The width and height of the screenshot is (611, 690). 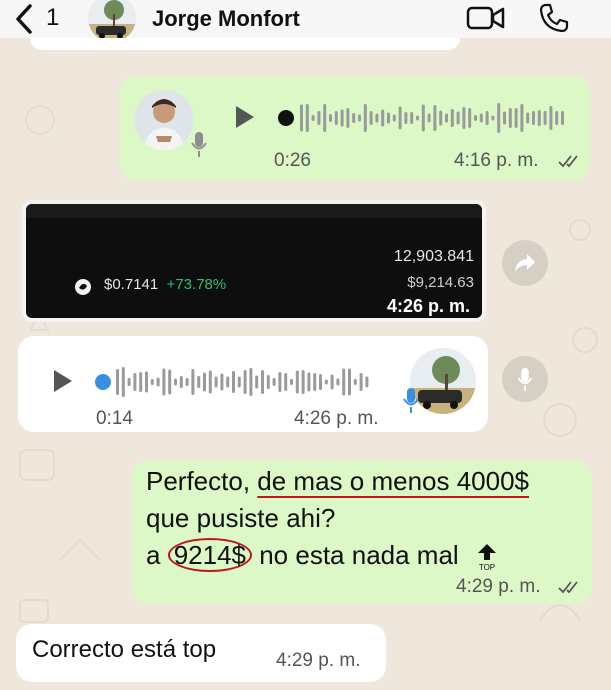 What do you see at coordinates (292, 160) in the screenshot?
I see `voice-duration: 0:26` at bounding box center [292, 160].